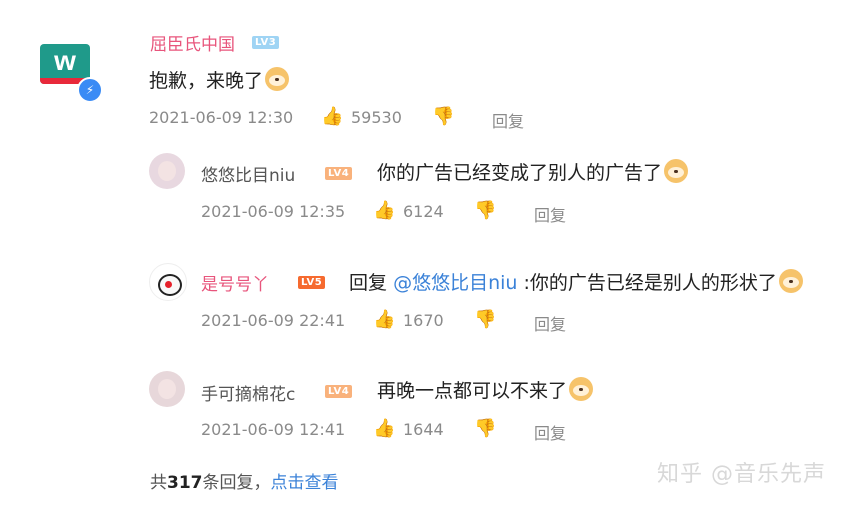 The height and width of the screenshot is (506, 866). Describe the element at coordinates (520, 173) in the screenshot. I see `reply-body: 你的广告已经变成了别人的广告了` at that location.